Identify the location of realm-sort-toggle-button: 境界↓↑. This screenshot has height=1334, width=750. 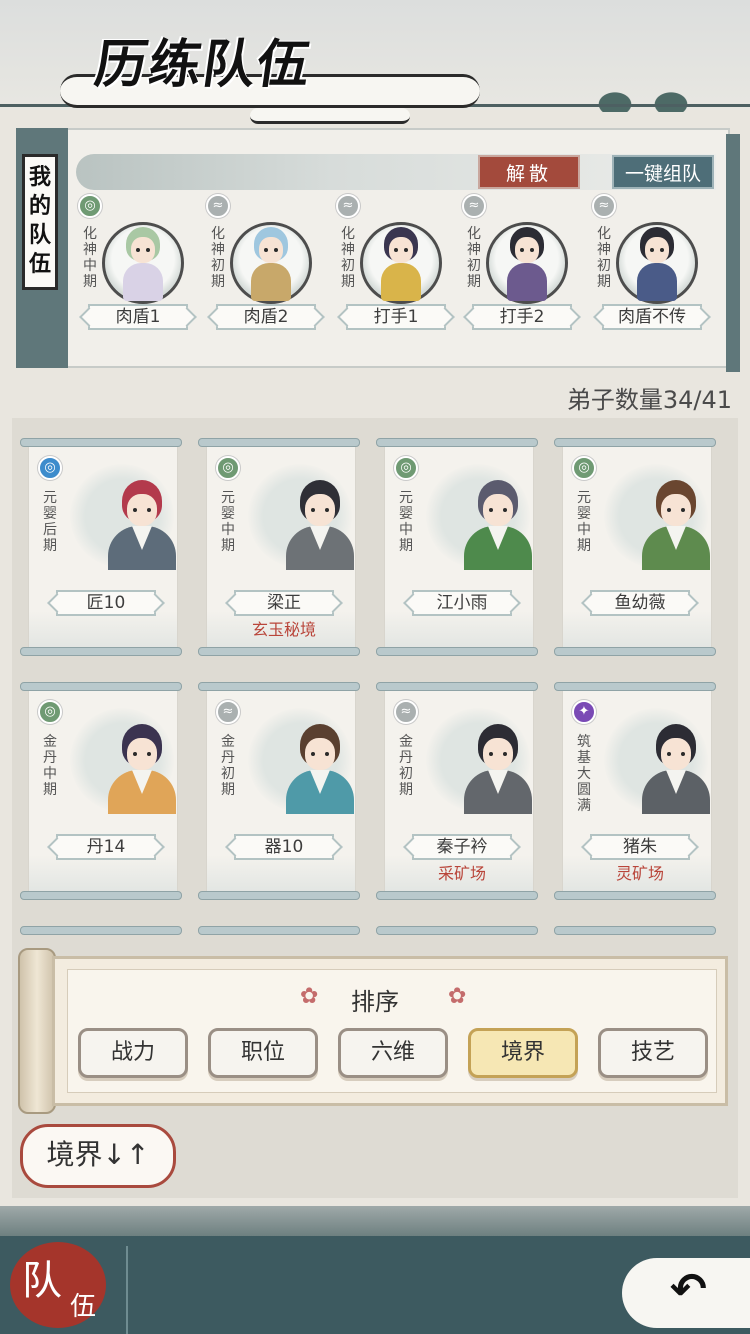
(98, 1156).